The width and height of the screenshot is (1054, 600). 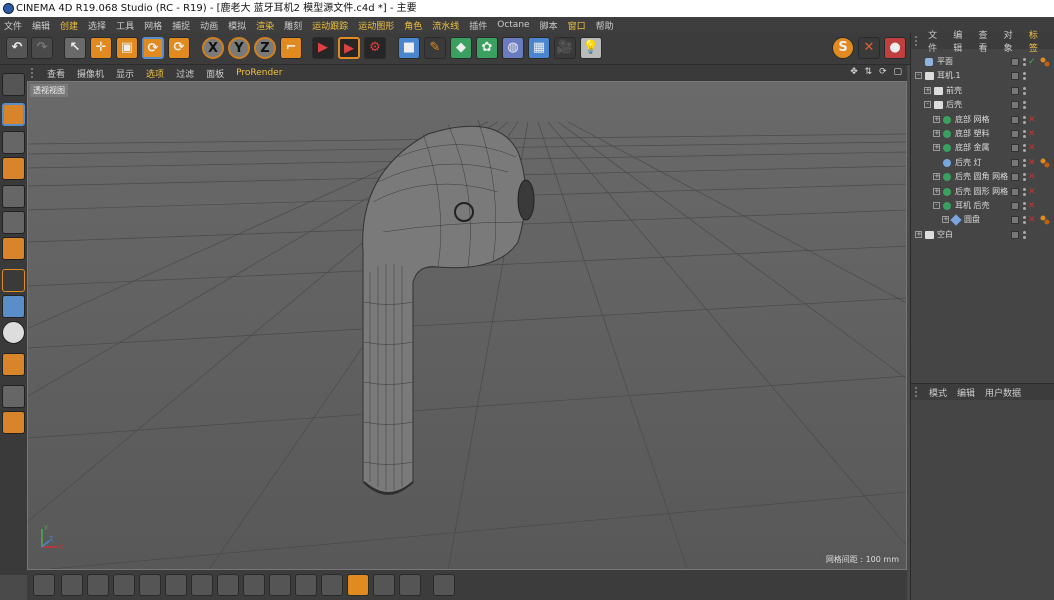 I want to click on object-row: + 空白, so click(x=982, y=235).